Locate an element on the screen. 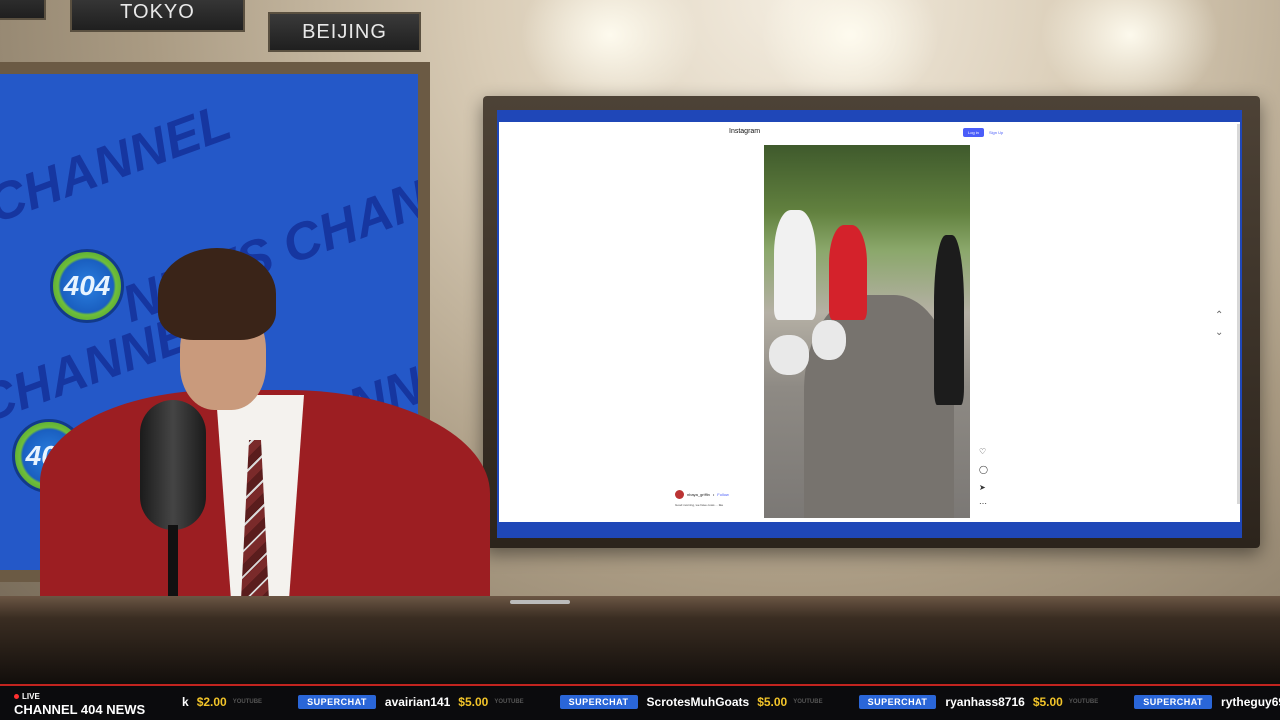 The height and width of the screenshot is (720, 1280). city-sign-beijing: BEIJING is located at coordinates (344, 32).